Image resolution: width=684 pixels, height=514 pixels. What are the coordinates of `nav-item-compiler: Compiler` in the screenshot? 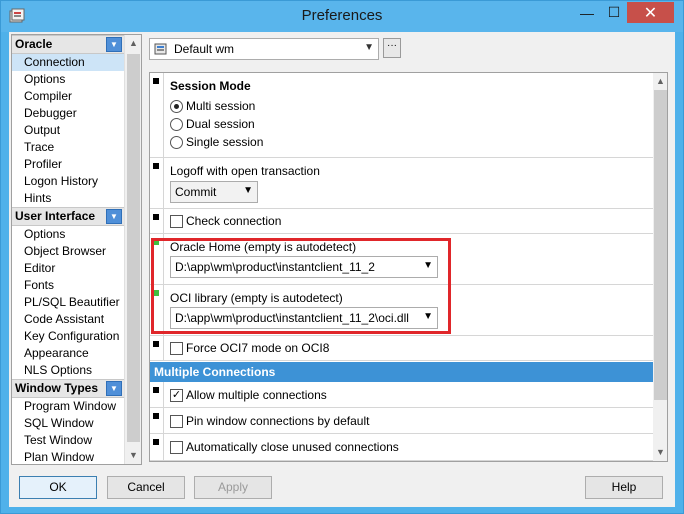 It's located at (68, 96).